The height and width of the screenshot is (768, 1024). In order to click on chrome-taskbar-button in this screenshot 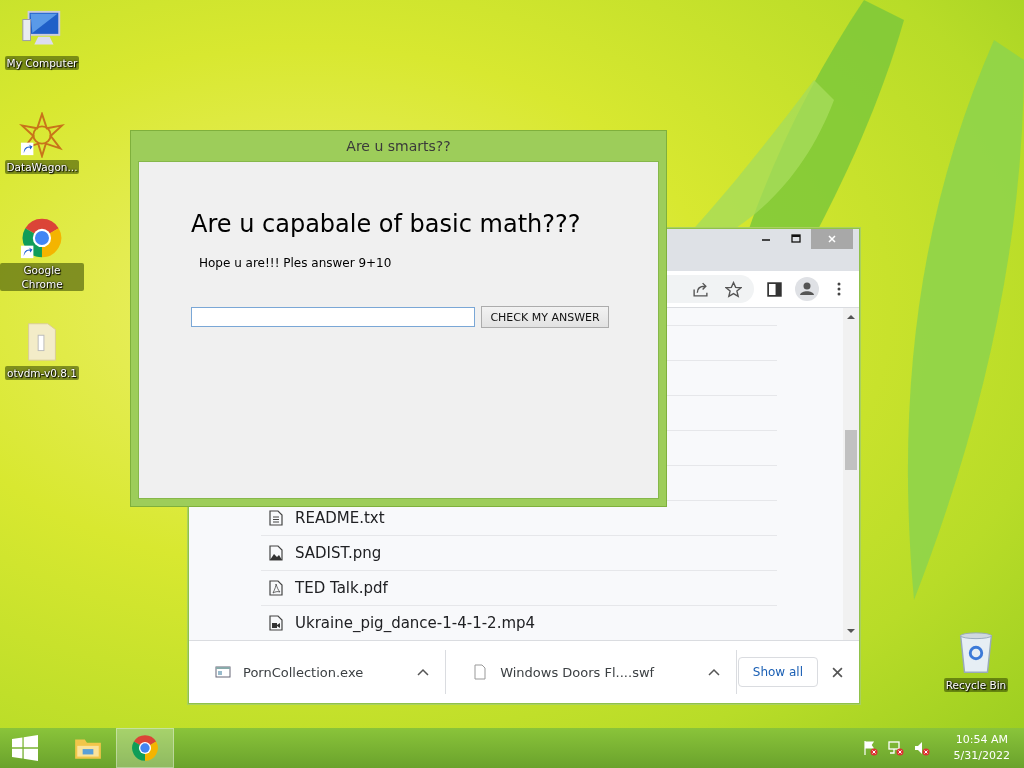, I will do `click(145, 748)`.